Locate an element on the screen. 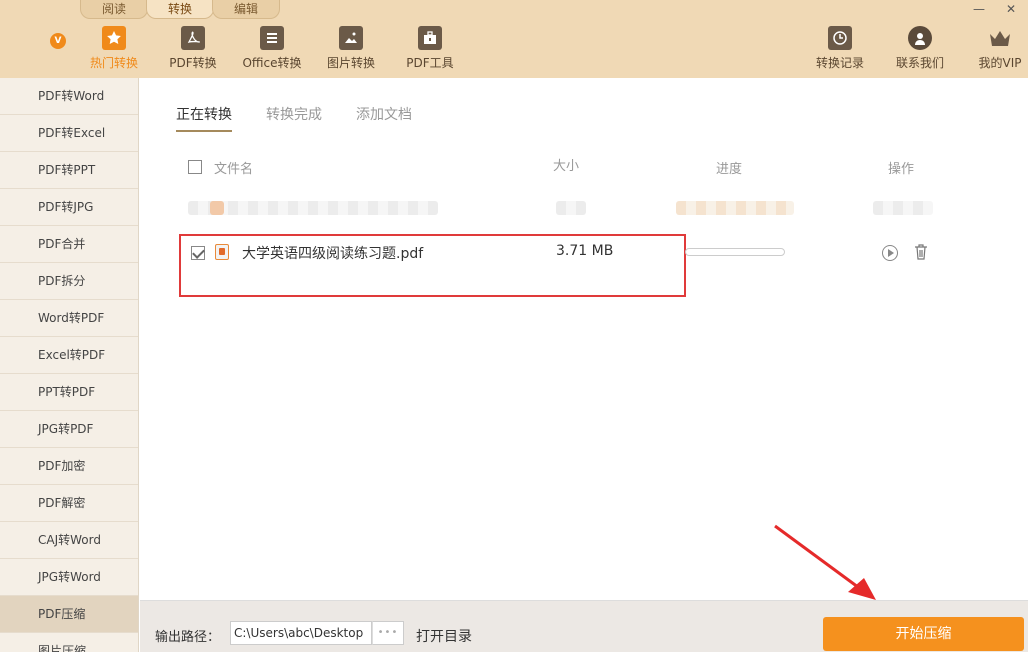 Image resolution: width=1028 pixels, height=652 pixels. sidebar-item-pdf-compress: PDF压缩 is located at coordinates (69, 614).